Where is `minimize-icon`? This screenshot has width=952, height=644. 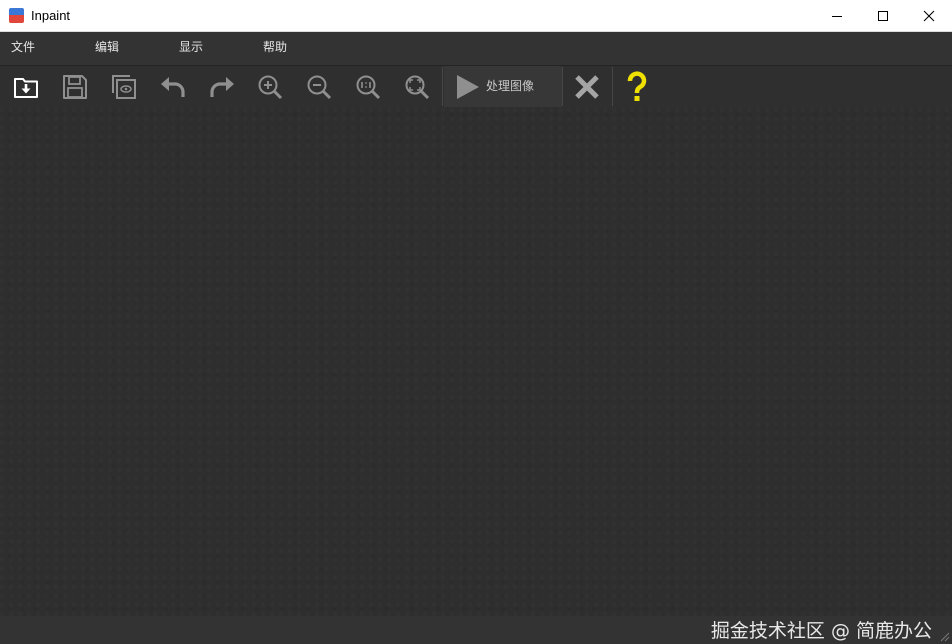
minimize-icon is located at coordinates (837, 16).